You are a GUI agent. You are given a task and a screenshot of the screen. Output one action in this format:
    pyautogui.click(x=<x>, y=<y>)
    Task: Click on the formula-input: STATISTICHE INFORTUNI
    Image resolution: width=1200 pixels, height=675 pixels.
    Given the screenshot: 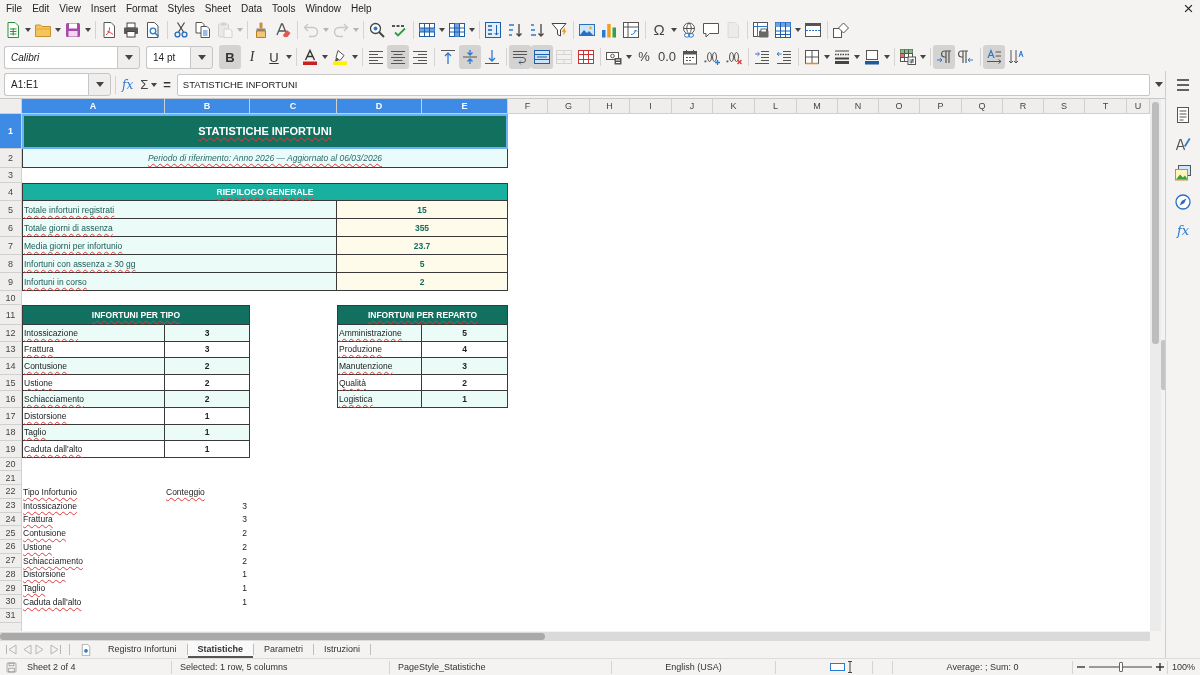 What is the action you would take?
    pyautogui.click(x=663, y=84)
    